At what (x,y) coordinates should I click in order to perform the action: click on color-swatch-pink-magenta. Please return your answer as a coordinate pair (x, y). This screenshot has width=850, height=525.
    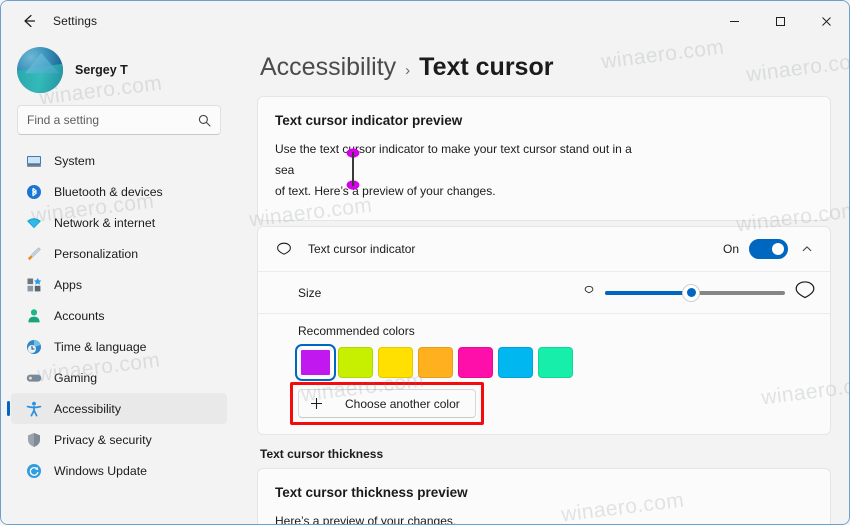
    Looking at the image, I should click on (475, 362).